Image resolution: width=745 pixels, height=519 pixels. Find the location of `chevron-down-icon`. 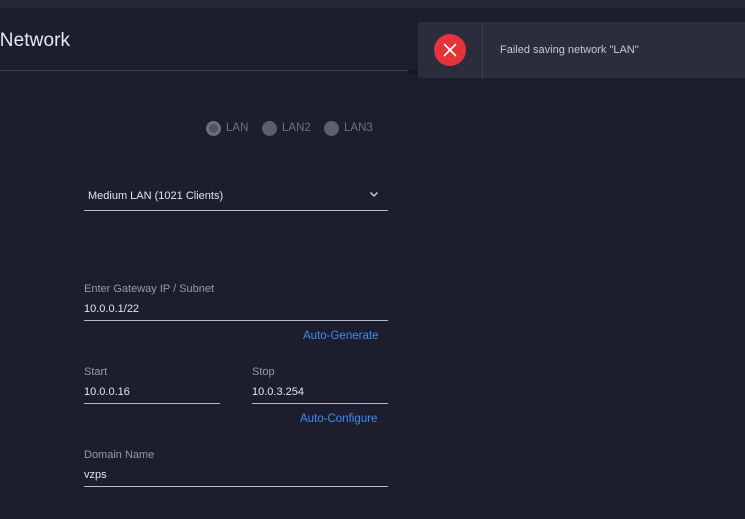

chevron-down-icon is located at coordinates (374, 194).